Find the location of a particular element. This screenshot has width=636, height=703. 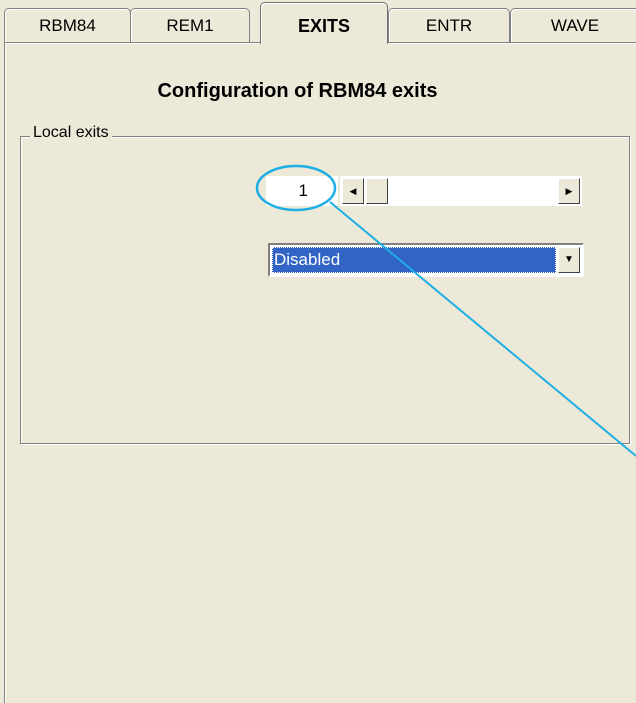

tab-entr: ENTR is located at coordinates (449, 25).